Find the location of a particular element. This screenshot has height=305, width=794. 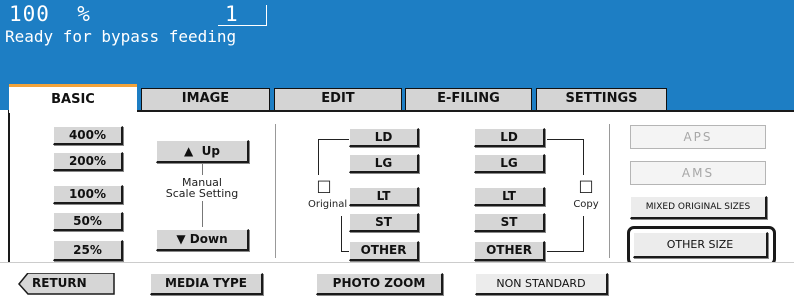

tab-image: IMAGE is located at coordinates (205, 99).